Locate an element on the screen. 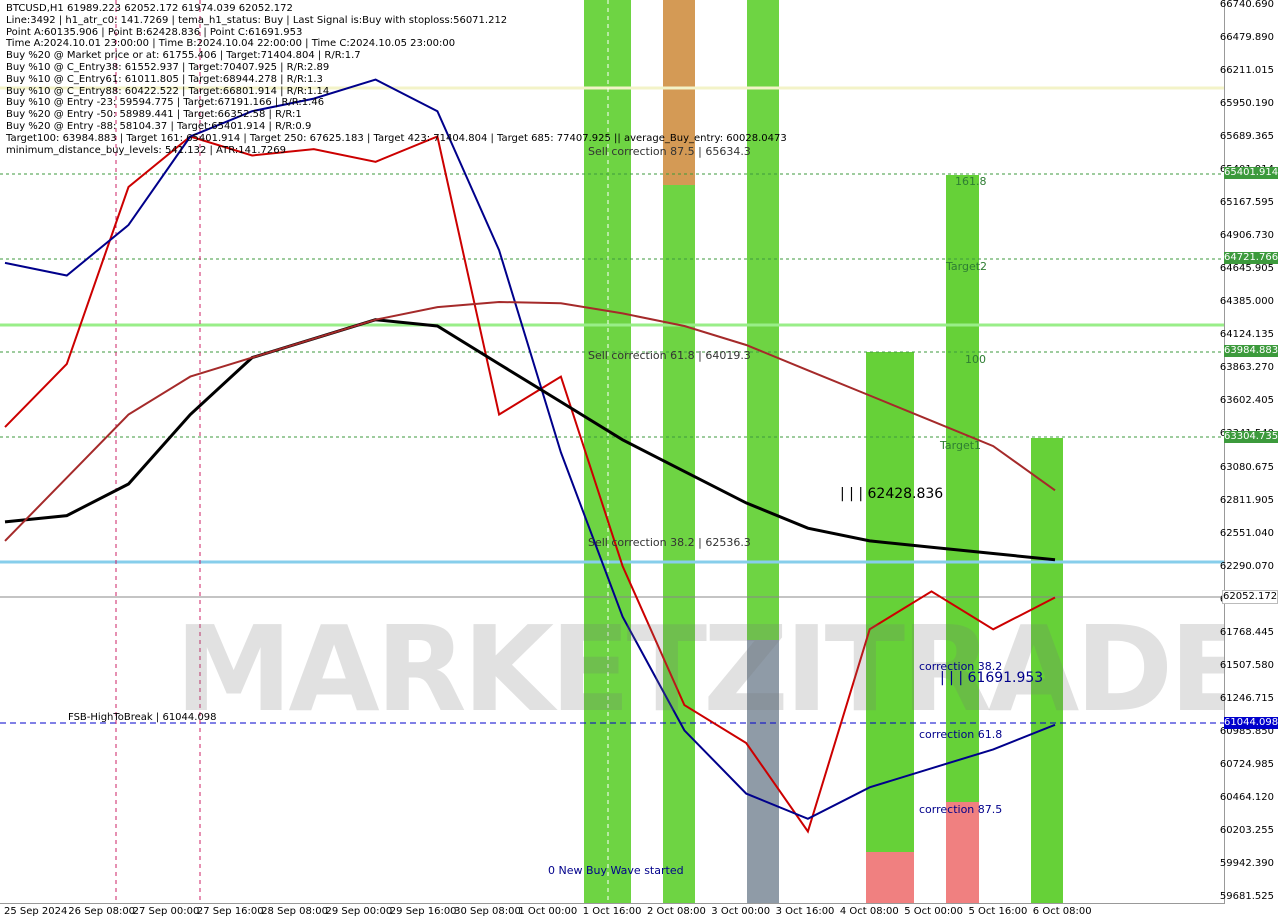 The height and width of the screenshot is (921, 1280). fsb-label: FSB-HighToBreak | 61044.098 is located at coordinates (142, 717).